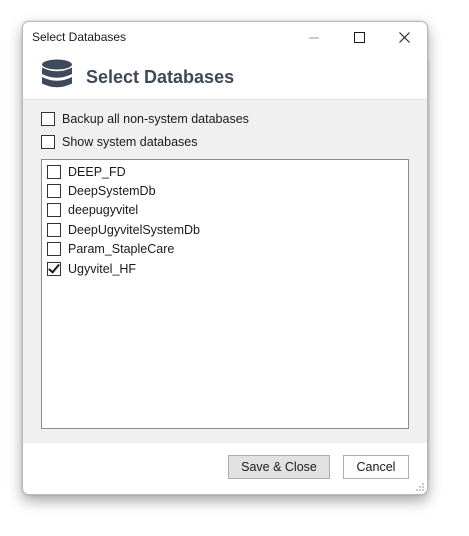 The image size is (469, 536). What do you see at coordinates (279, 467) in the screenshot?
I see `save-close-button: Save & Close` at bounding box center [279, 467].